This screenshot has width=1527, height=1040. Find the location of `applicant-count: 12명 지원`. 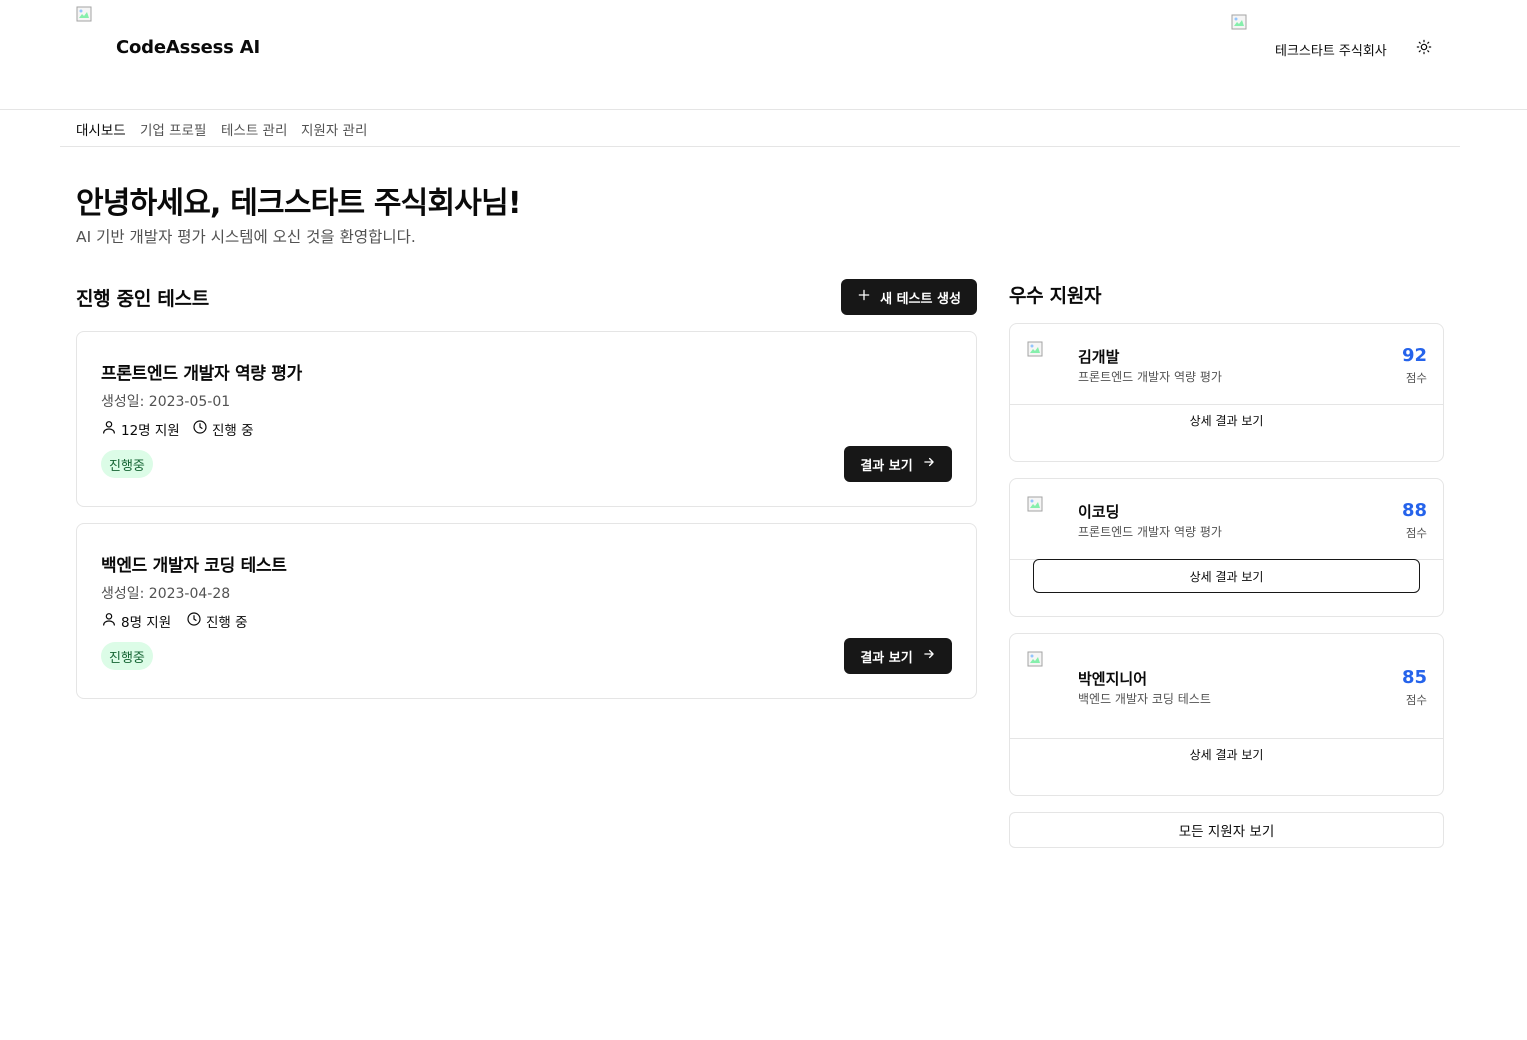

applicant-count: 12명 지원 is located at coordinates (140, 429).